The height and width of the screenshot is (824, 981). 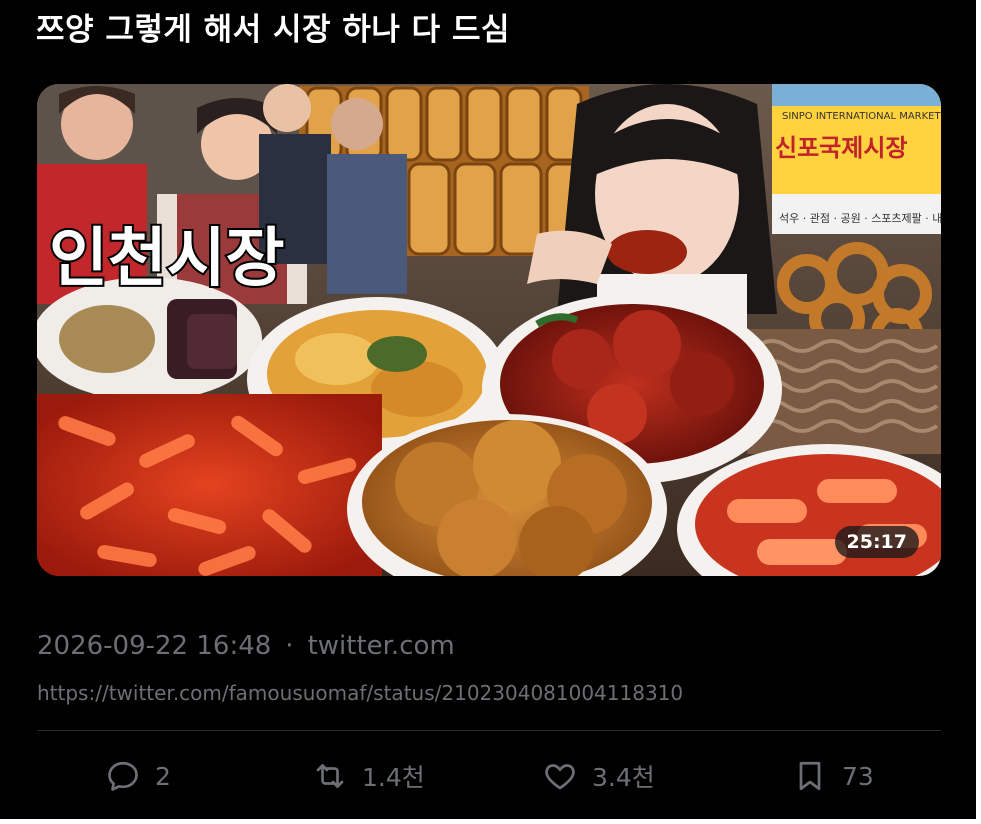 What do you see at coordinates (163, 776) in the screenshot?
I see `reply-count: 2` at bounding box center [163, 776].